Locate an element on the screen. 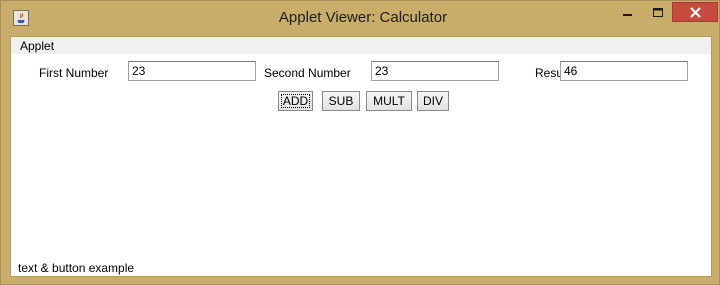  title-bar: Applet Viewer: Calculator is located at coordinates (360, 18).